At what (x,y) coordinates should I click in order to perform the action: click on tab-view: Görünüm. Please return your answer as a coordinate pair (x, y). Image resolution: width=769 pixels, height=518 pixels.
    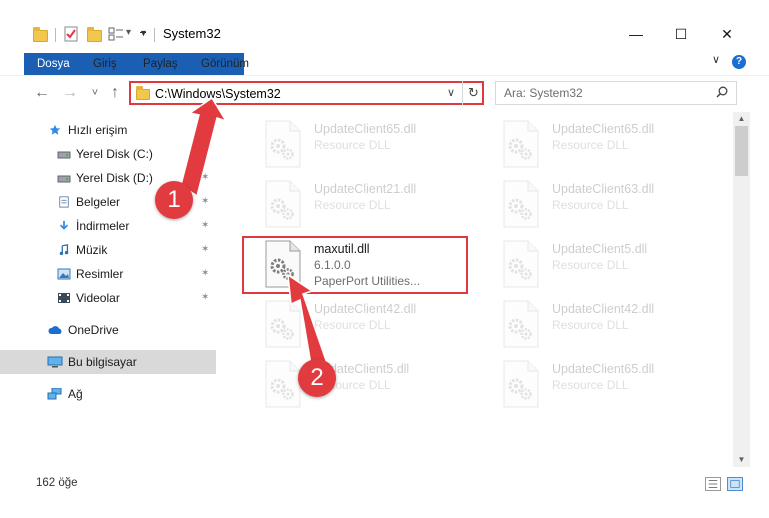
    Looking at the image, I should click on (225, 64).